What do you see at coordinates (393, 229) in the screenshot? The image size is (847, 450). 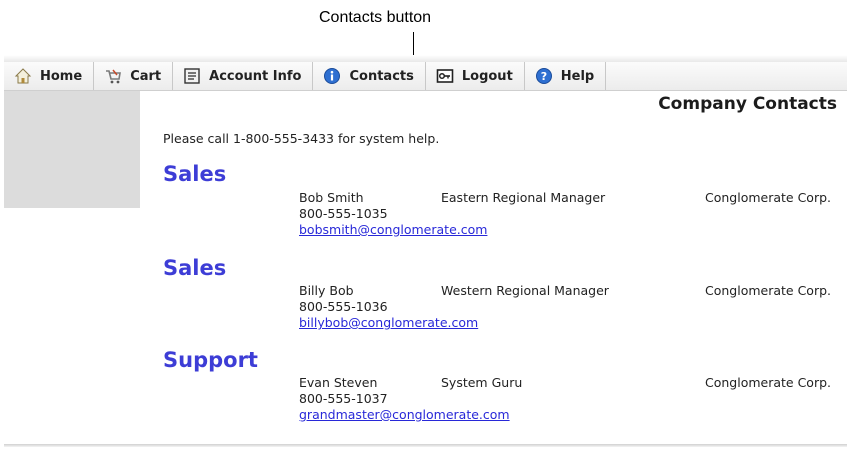 I see `contact-email-link: bobsmith@conglomerate.com` at bounding box center [393, 229].